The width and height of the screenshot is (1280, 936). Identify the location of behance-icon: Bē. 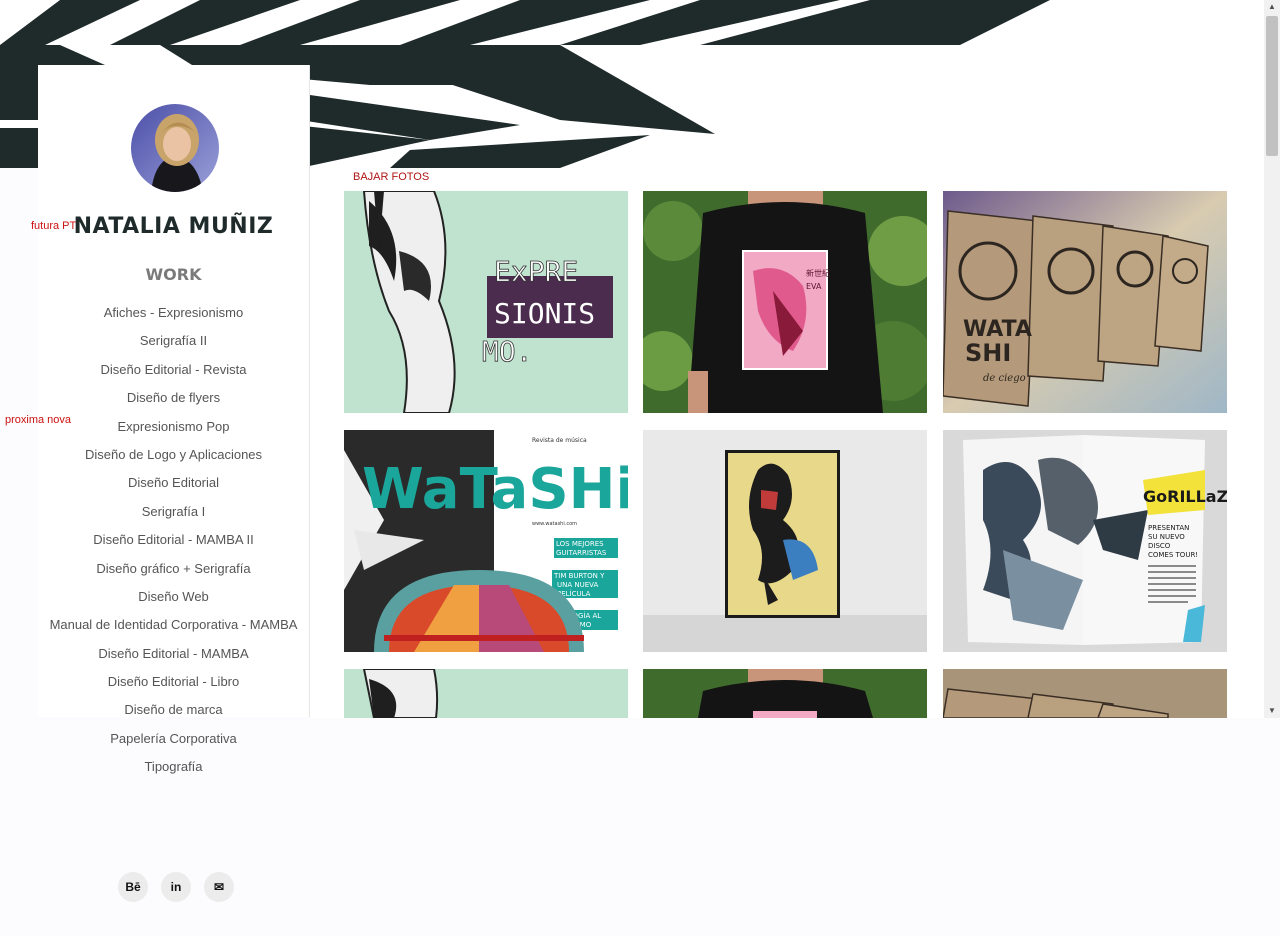
(133, 887).